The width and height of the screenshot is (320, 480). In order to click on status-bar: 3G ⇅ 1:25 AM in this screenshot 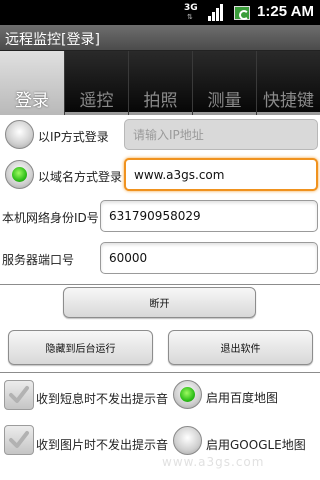, I will do `click(160, 12)`.